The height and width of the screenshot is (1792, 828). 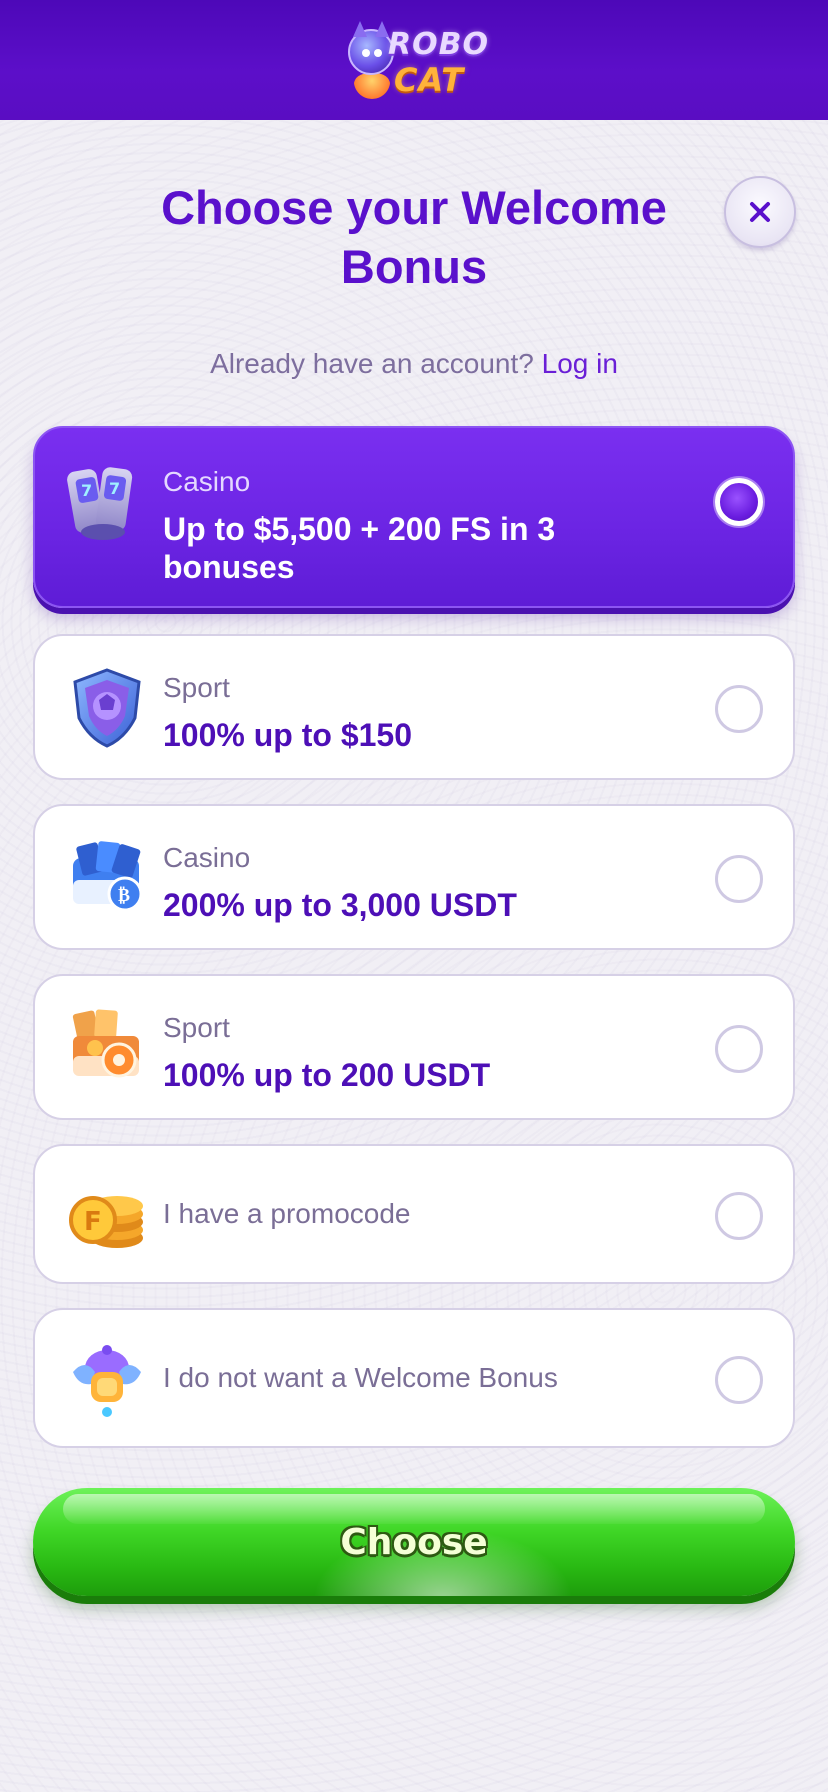 What do you see at coordinates (372, 86) in the screenshot?
I see `logo-flame` at bounding box center [372, 86].